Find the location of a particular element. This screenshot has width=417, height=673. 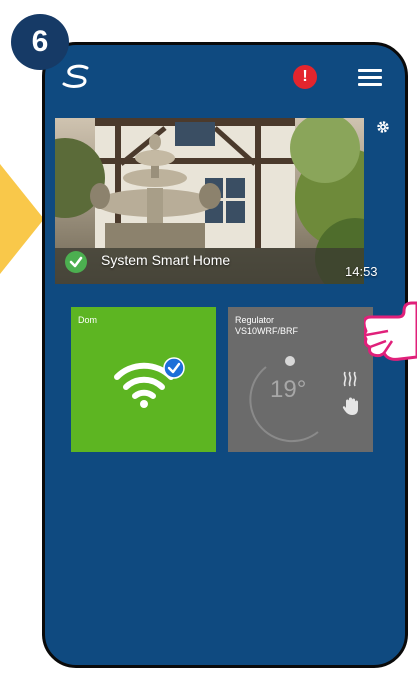

tile-regulator-label: Regulator VS10WRF/BRF is located at coordinates (266, 326).